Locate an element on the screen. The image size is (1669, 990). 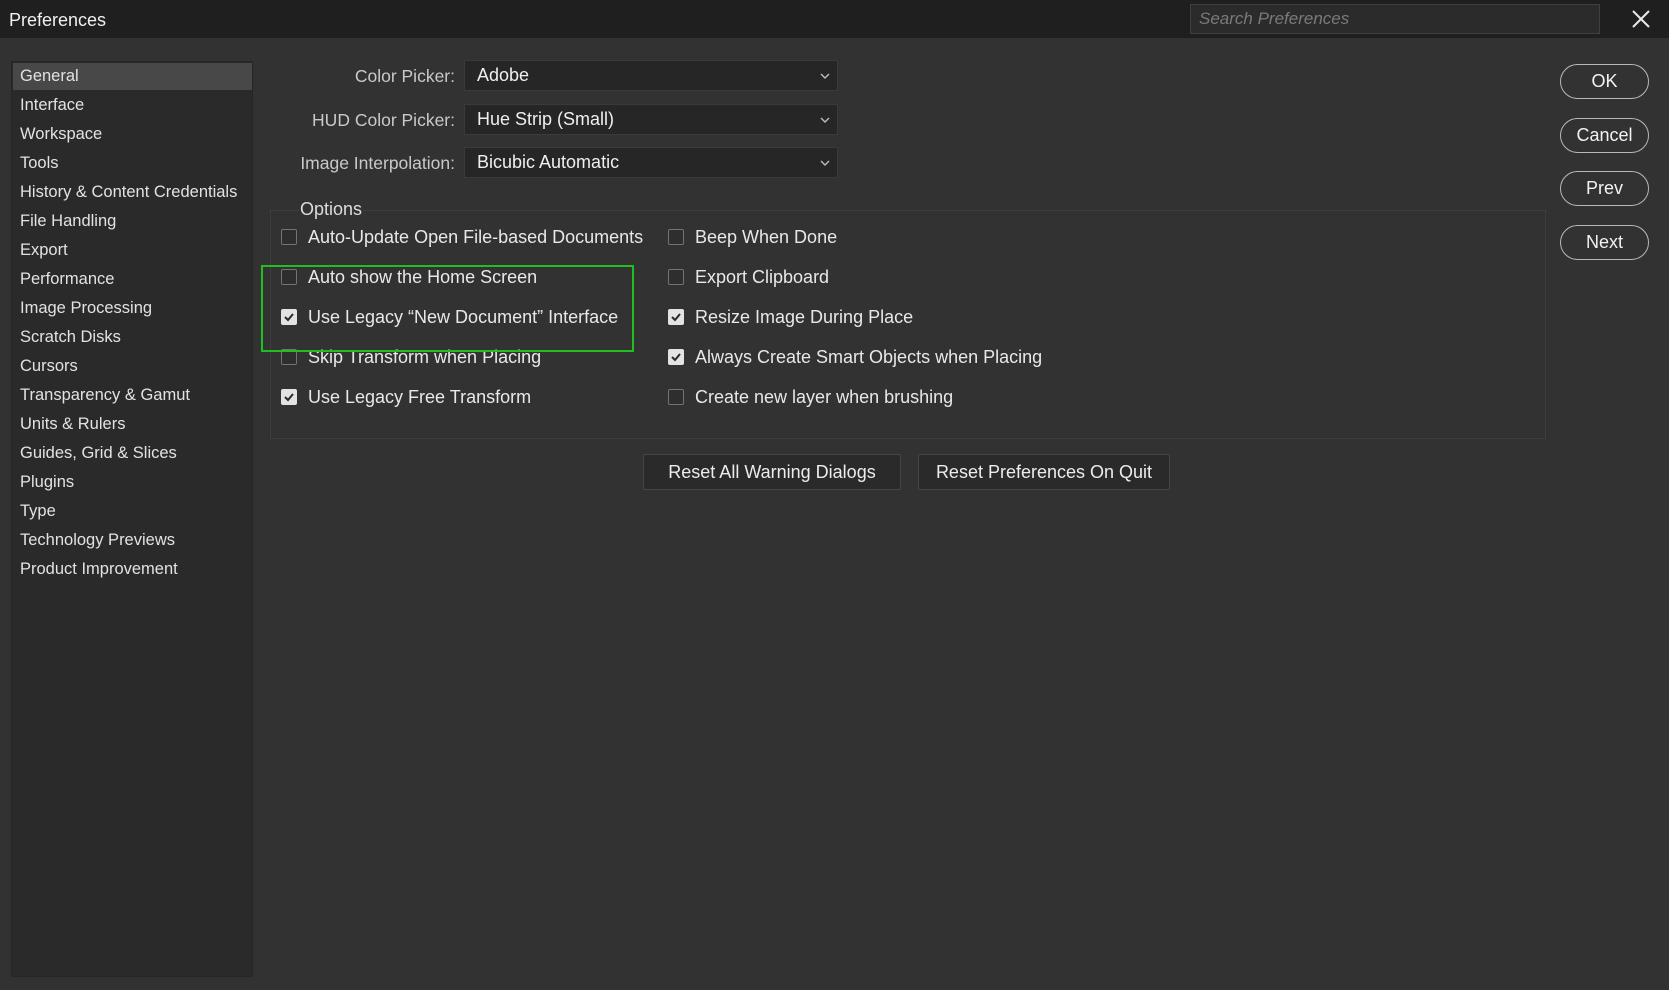
auto-update-documents-label: Auto-Update Open File-based Documents is located at coordinates (476, 237).